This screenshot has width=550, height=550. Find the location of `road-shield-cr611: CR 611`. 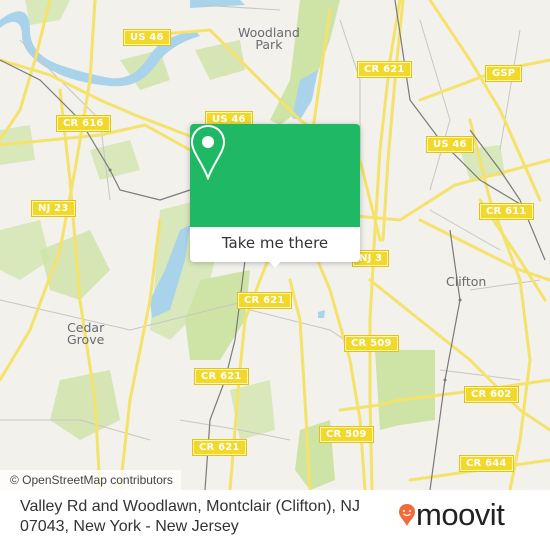

road-shield-cr611: CR 611 is located at coordinates (506, 211).